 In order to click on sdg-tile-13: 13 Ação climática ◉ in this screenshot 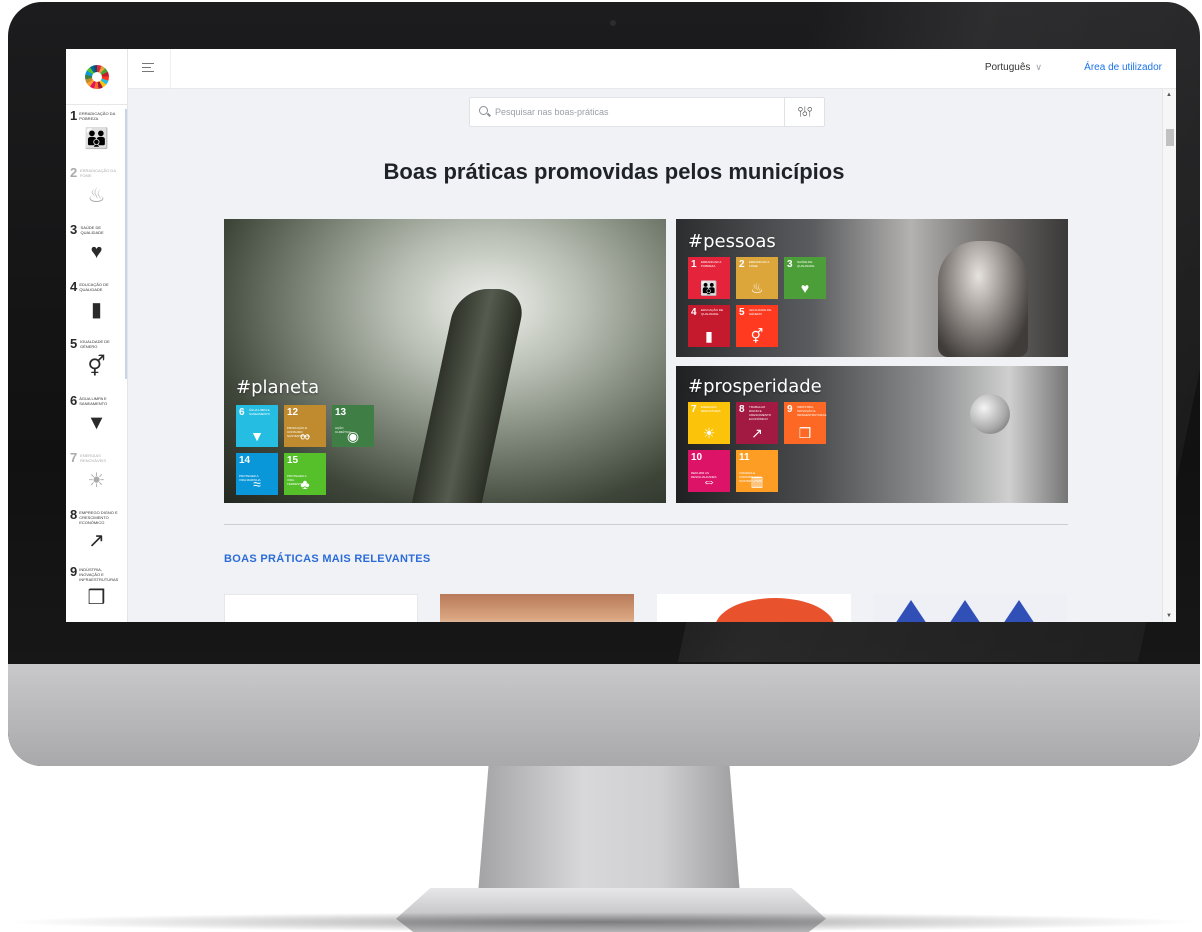, I will do `click(353, 426)`.